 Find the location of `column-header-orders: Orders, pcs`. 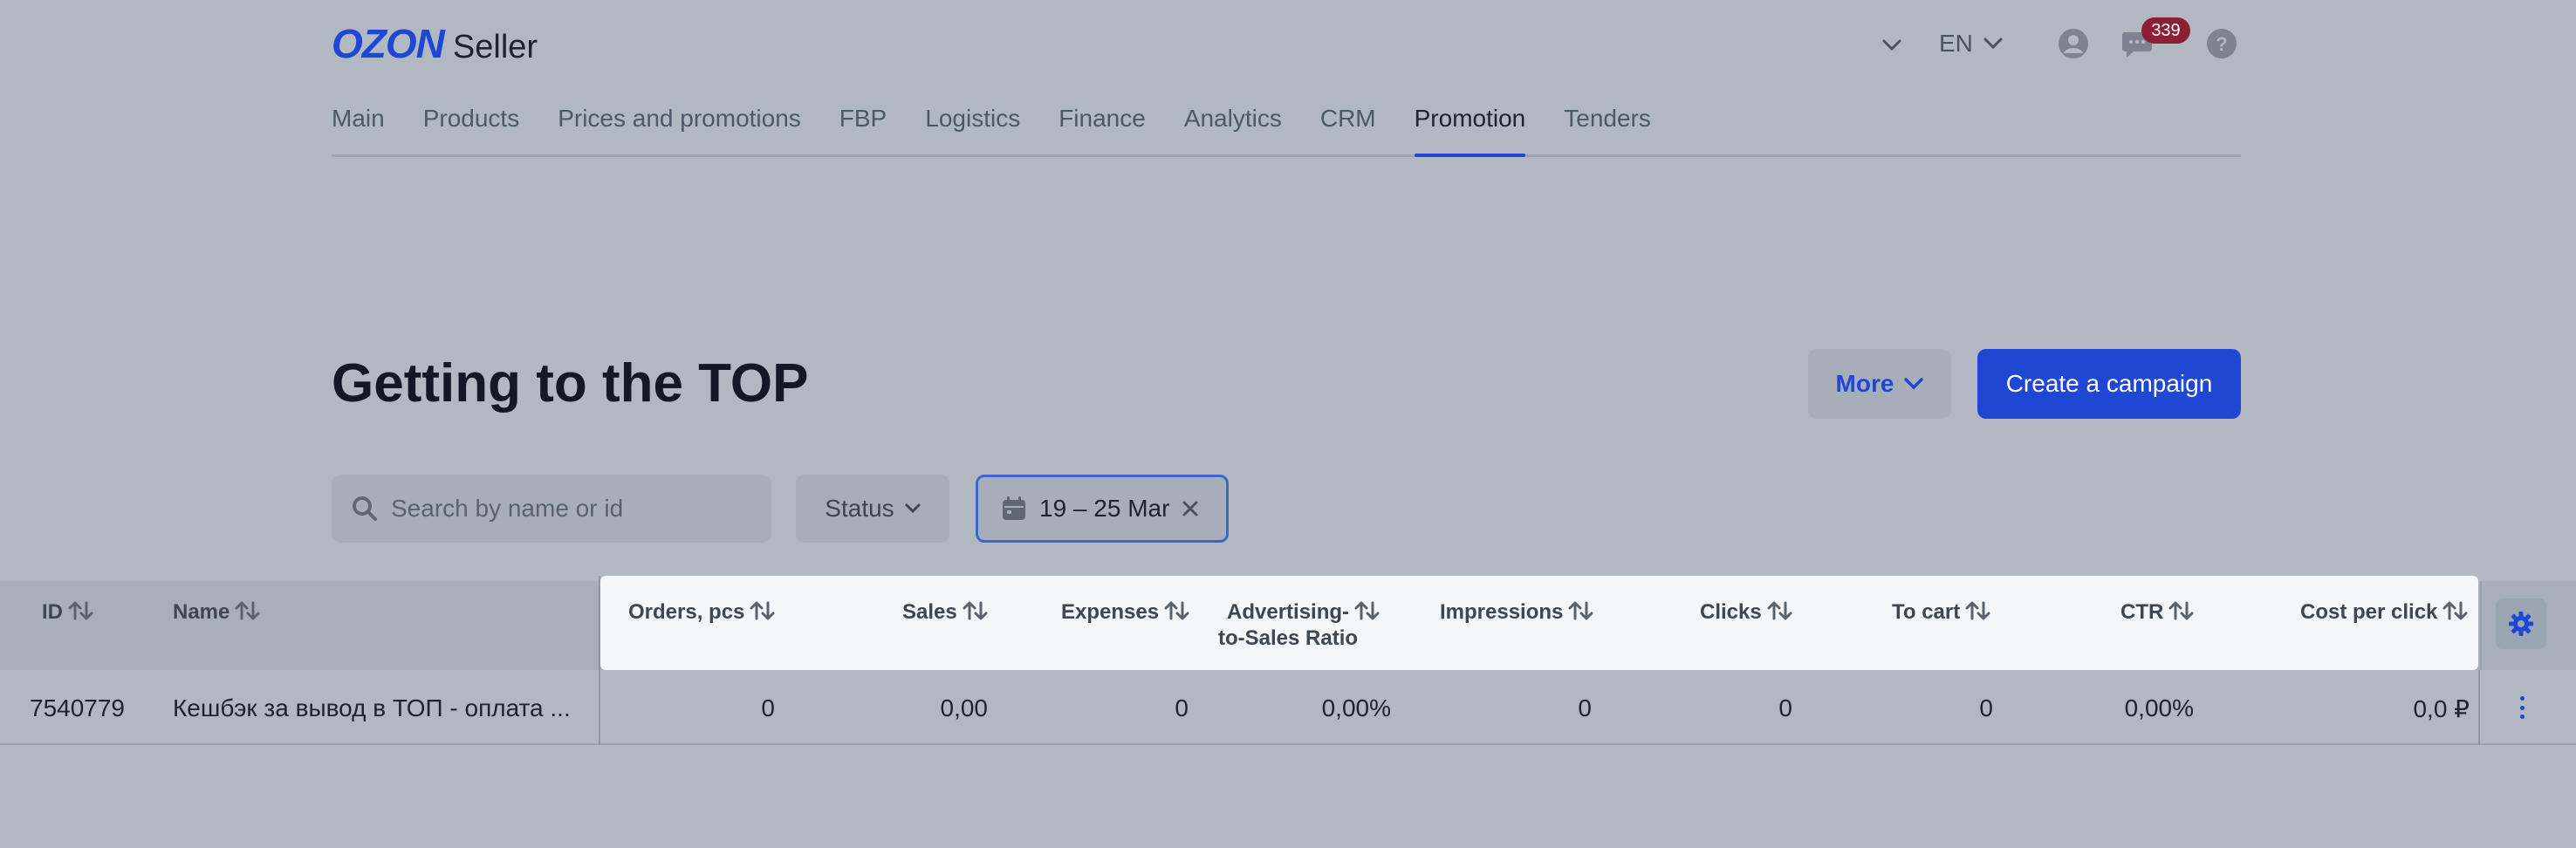

column-header-orders: Orders, pcs is located at coordinates (702, 612).